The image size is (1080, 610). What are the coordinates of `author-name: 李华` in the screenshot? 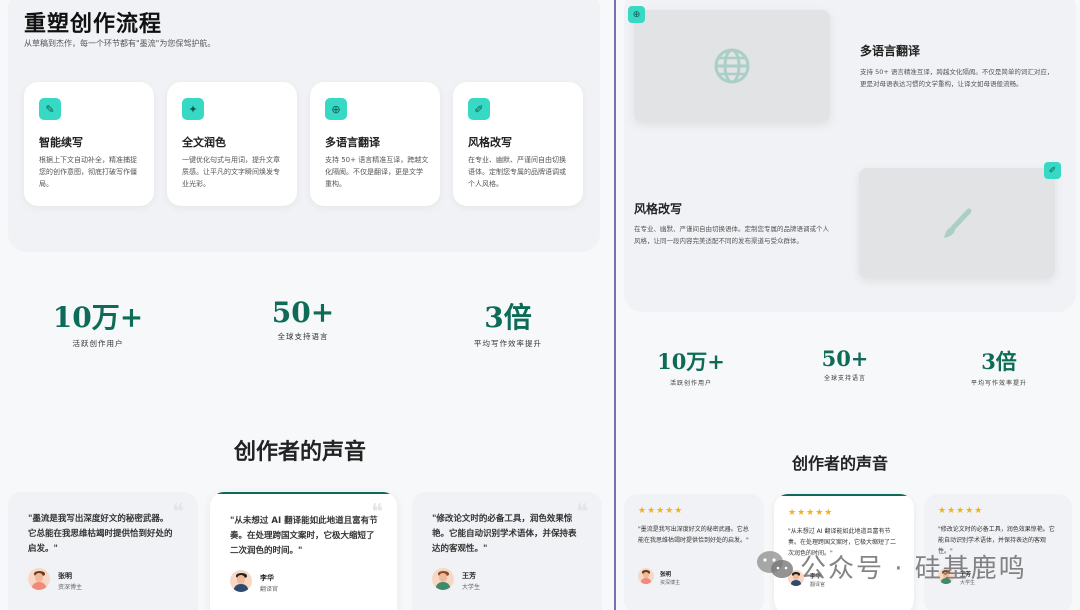 It's located at (267, 578).